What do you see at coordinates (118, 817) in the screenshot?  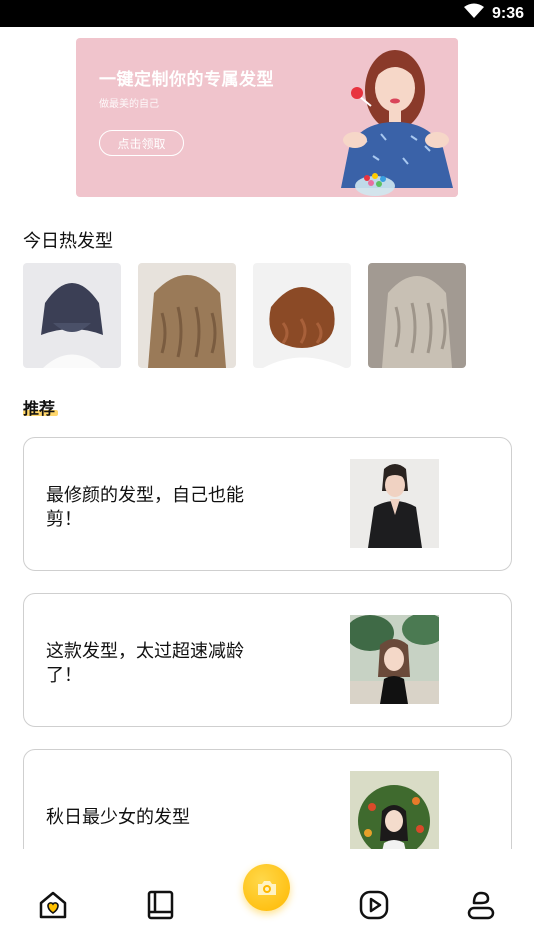 I see `recommend-card-title: 秋日最少女的发型` at bounding box center [118, 817].